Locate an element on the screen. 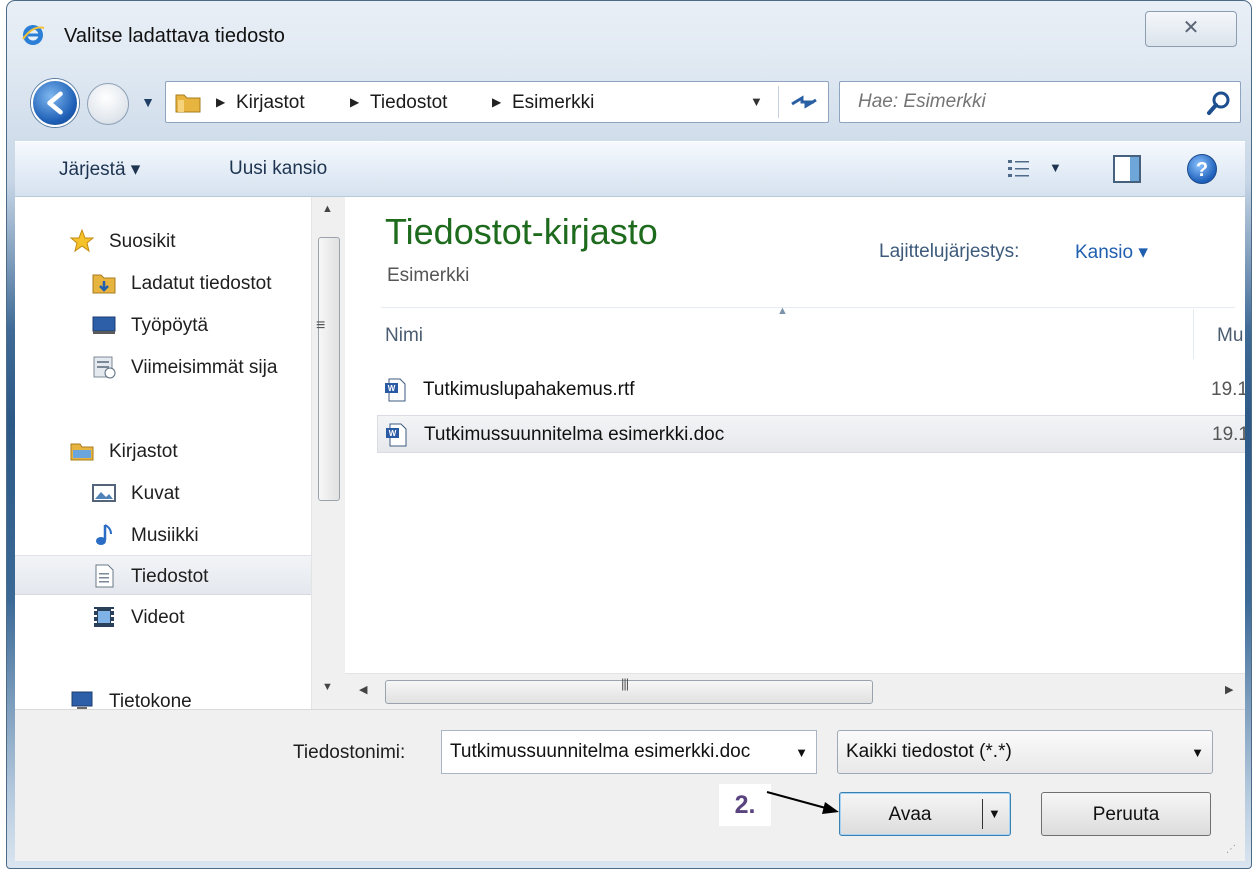 The width and height of the screenshot is (1254, 871). folder-icon is located at coordinates (188, 103).